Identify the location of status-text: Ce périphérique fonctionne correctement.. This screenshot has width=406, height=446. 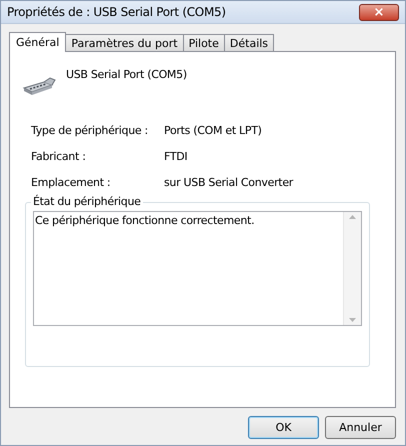
(145, 221).